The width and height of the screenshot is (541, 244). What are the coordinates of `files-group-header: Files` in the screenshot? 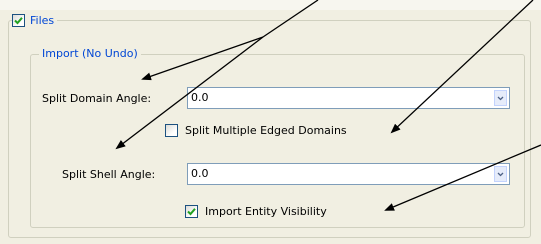 It's located at (35, 20).